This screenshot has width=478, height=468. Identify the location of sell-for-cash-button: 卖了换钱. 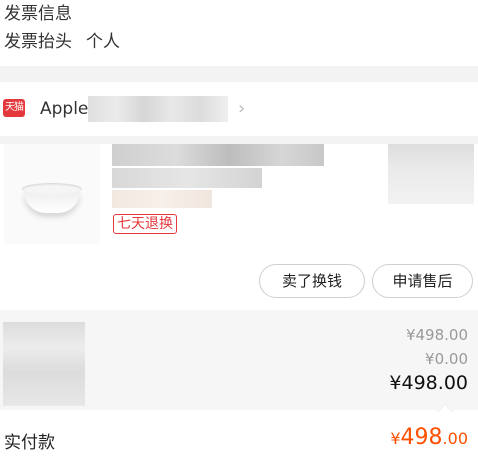
(312, 281).